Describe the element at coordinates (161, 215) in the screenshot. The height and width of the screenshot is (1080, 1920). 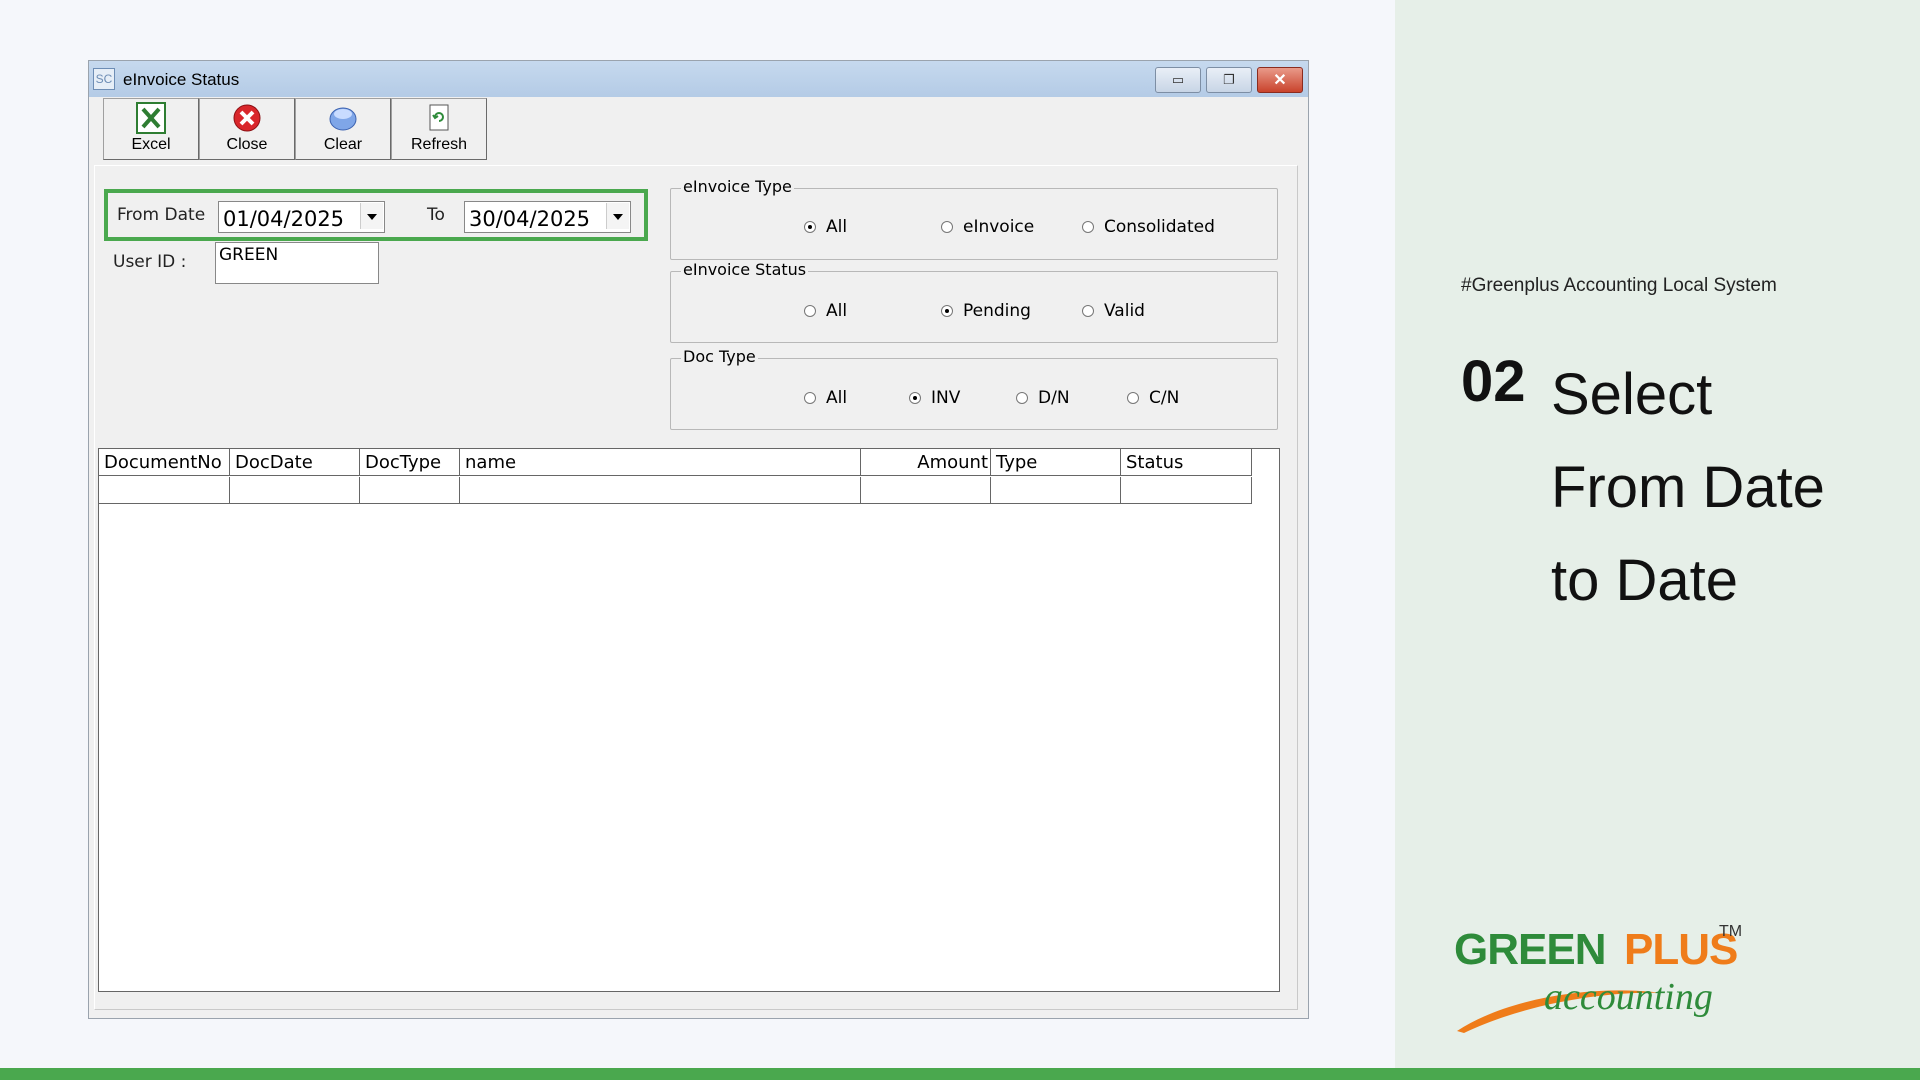
I see `from-date-label: From Date` at that location.